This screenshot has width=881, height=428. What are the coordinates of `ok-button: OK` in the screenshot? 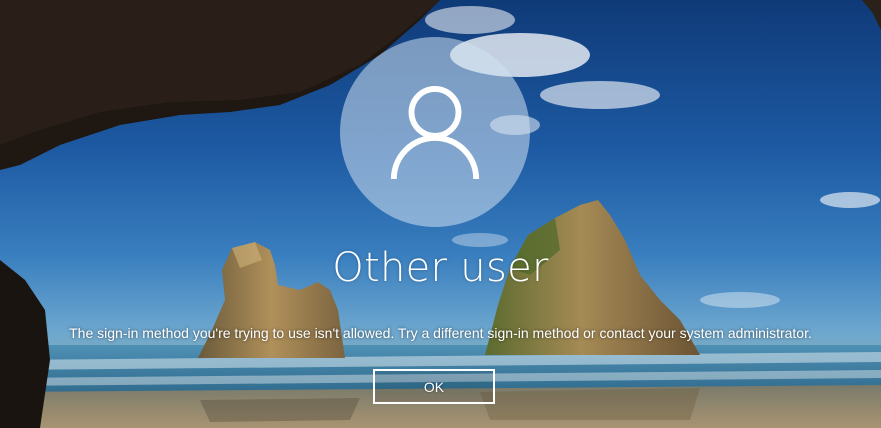 It's located at (434, 386).